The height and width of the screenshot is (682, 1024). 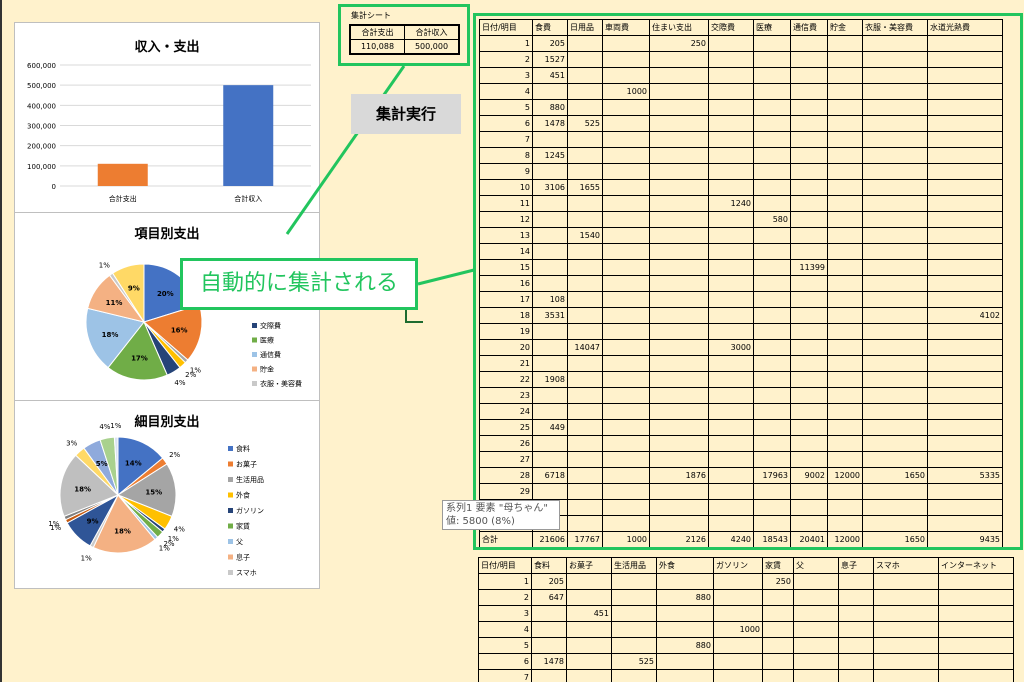 What do you see at coordinates (772, 219) in the screenshot?
I see `table-cell: 580` at bounding box center [772, 219].